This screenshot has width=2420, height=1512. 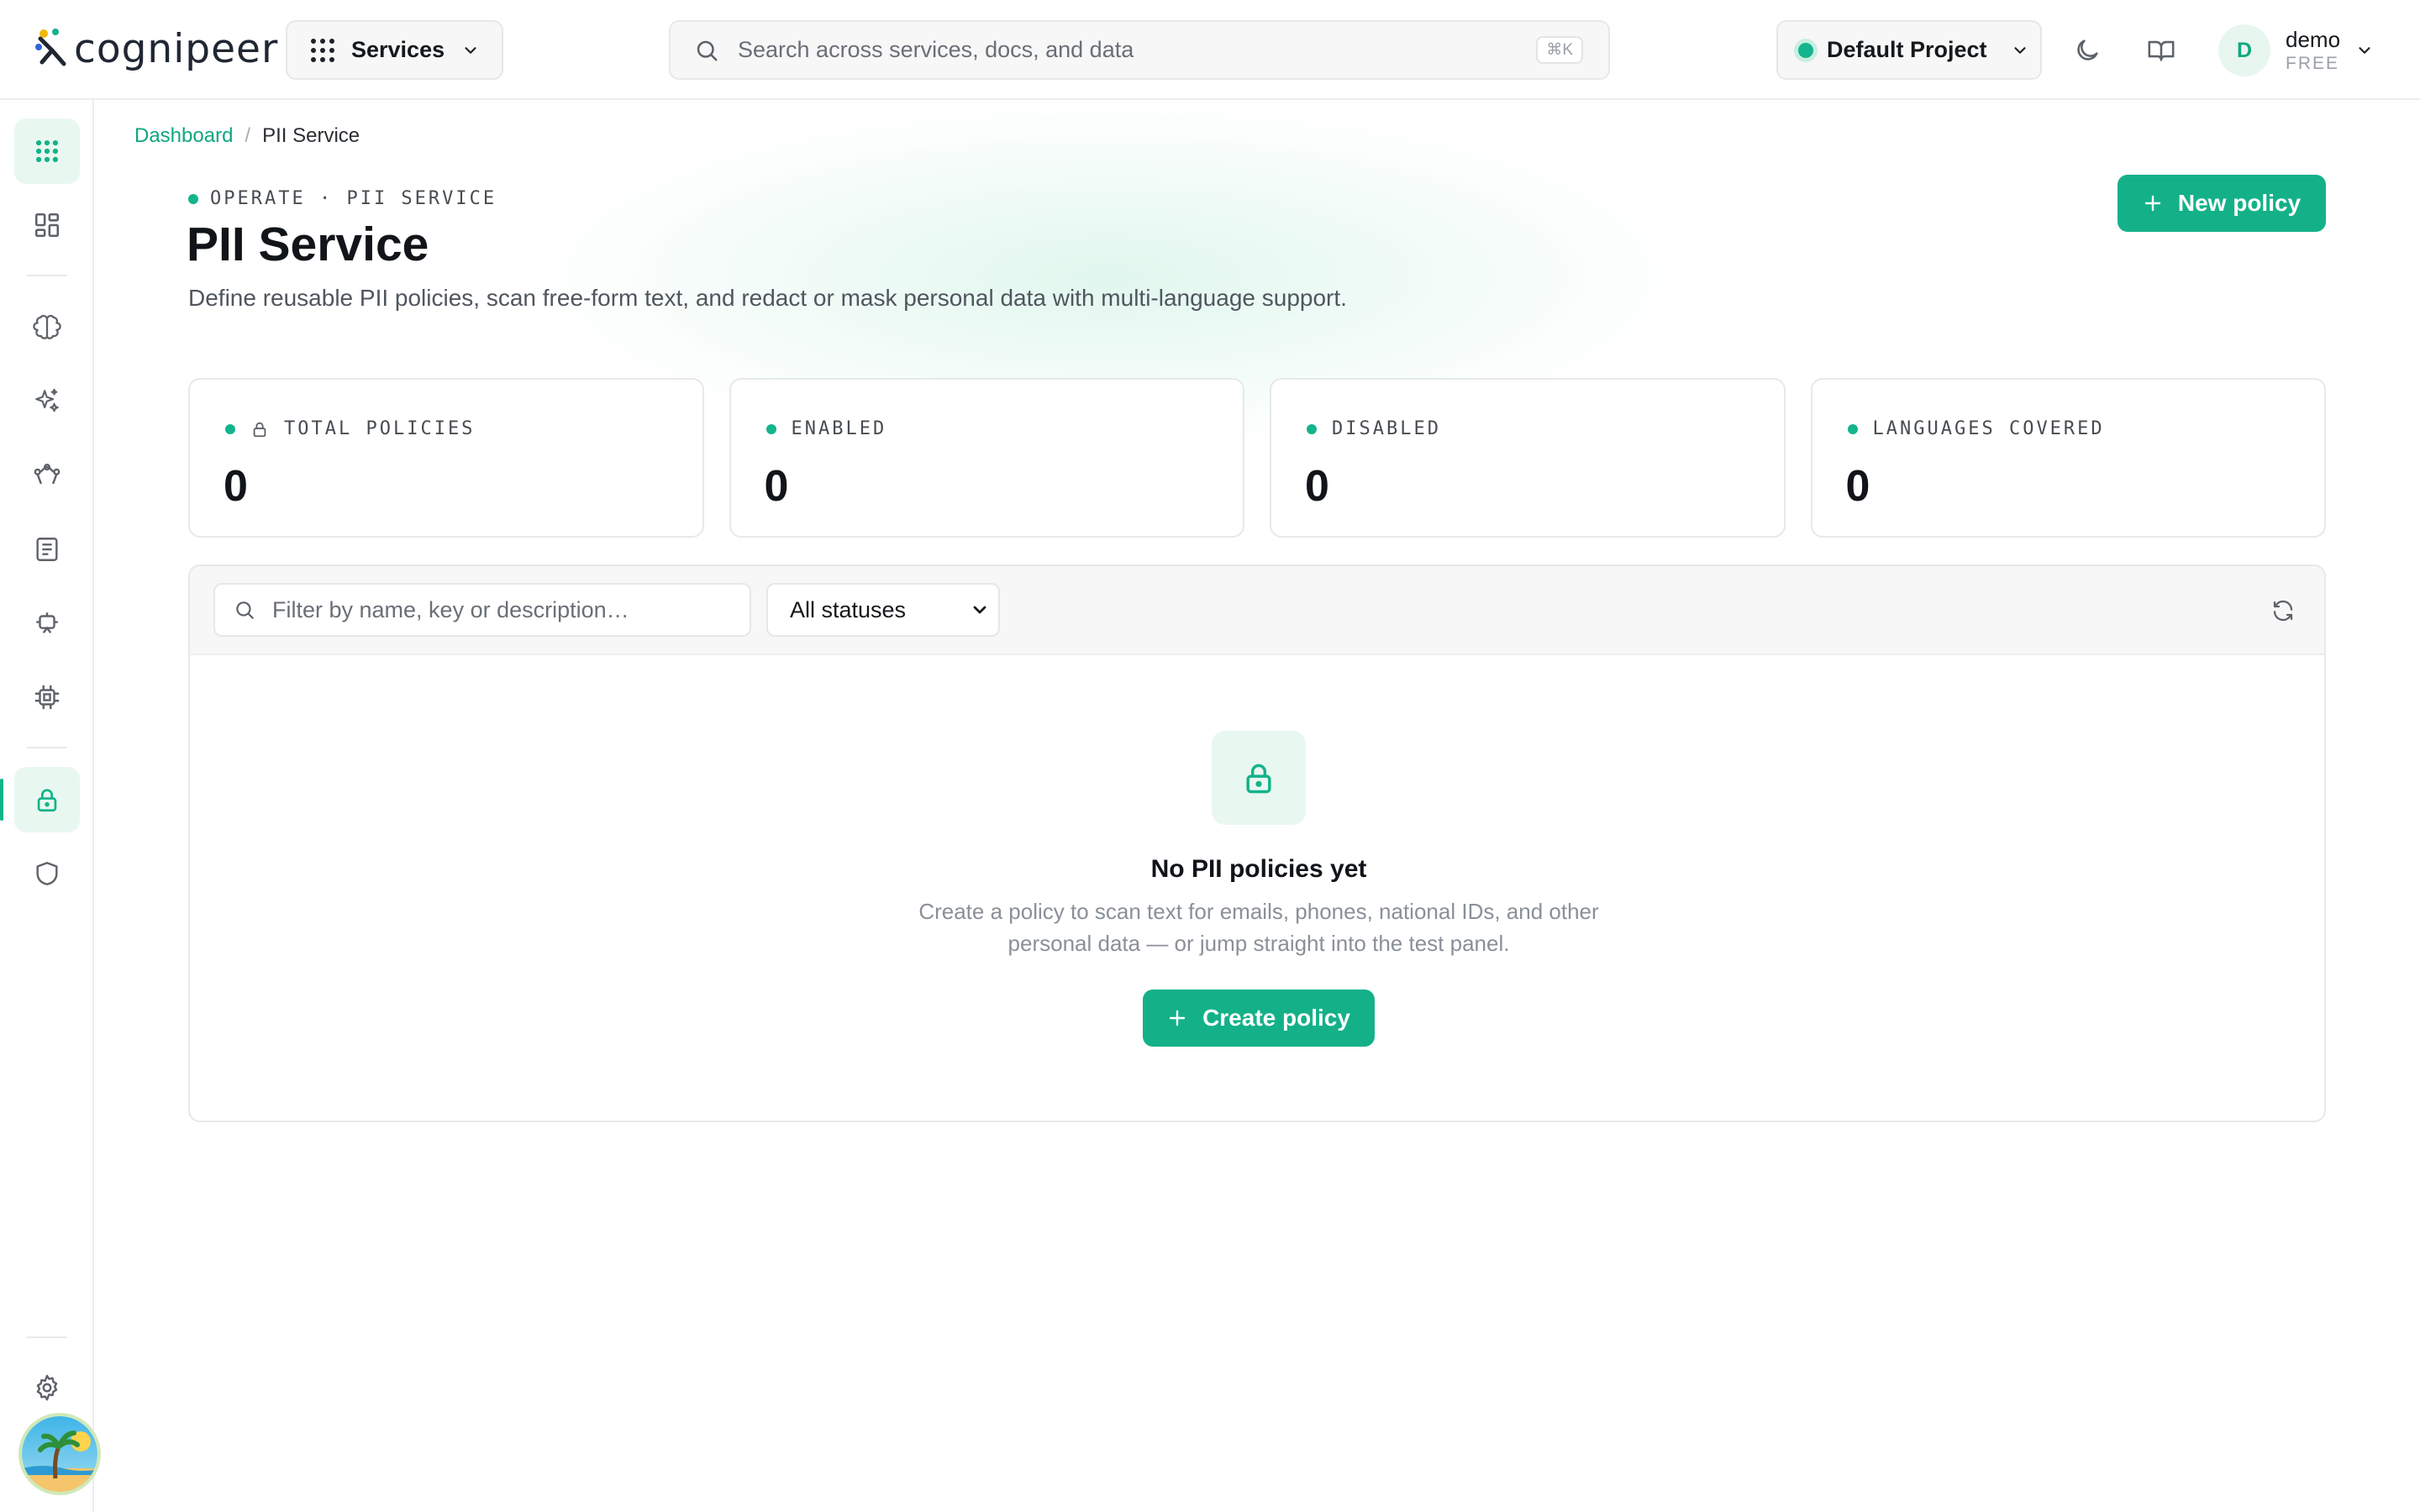 I want to click on user-plan-badge: FREE, so click(x=2313, y=64).